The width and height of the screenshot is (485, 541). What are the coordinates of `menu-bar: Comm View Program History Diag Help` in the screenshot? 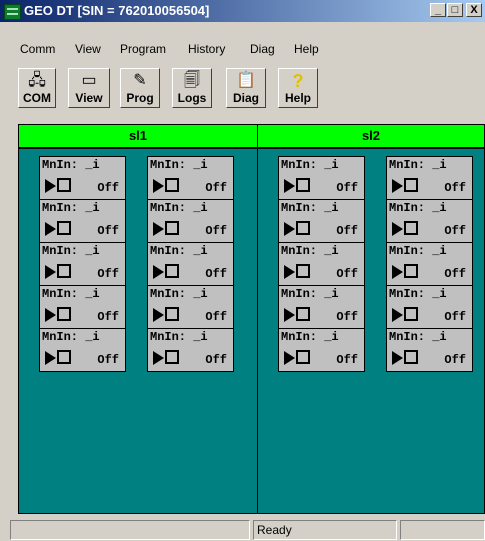 It's located at (242, 50).